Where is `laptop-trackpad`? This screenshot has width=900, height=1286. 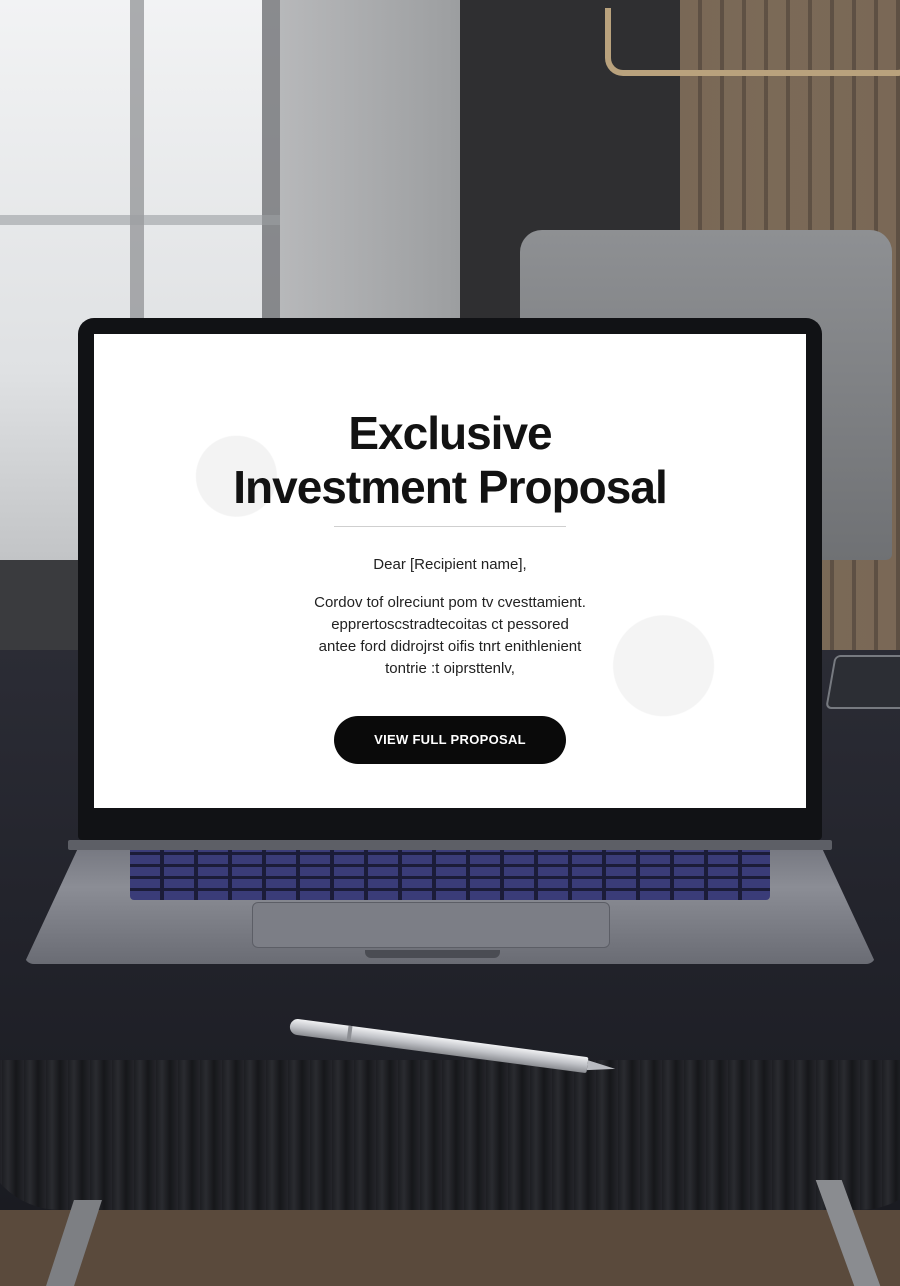 laptop-trackpad is located at coordinates (431, 925).